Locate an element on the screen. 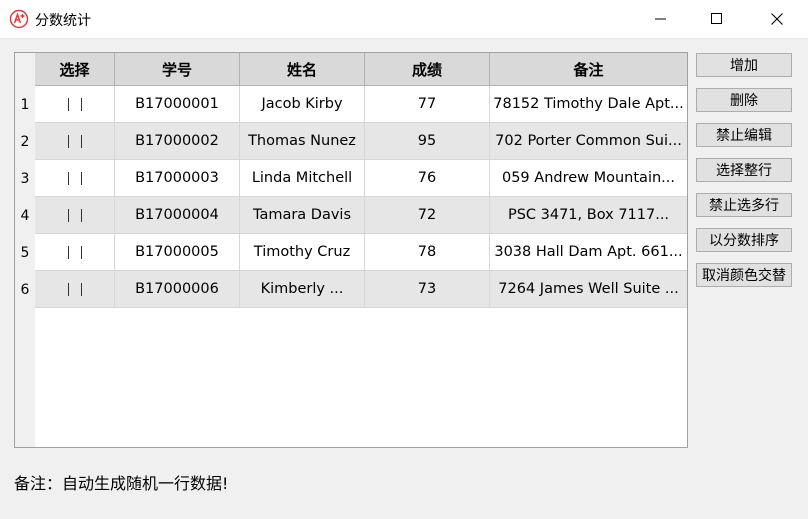 This screenshot has width=808, height=519. student-id-cell: B17000006 is located at coordinates (177, 289).